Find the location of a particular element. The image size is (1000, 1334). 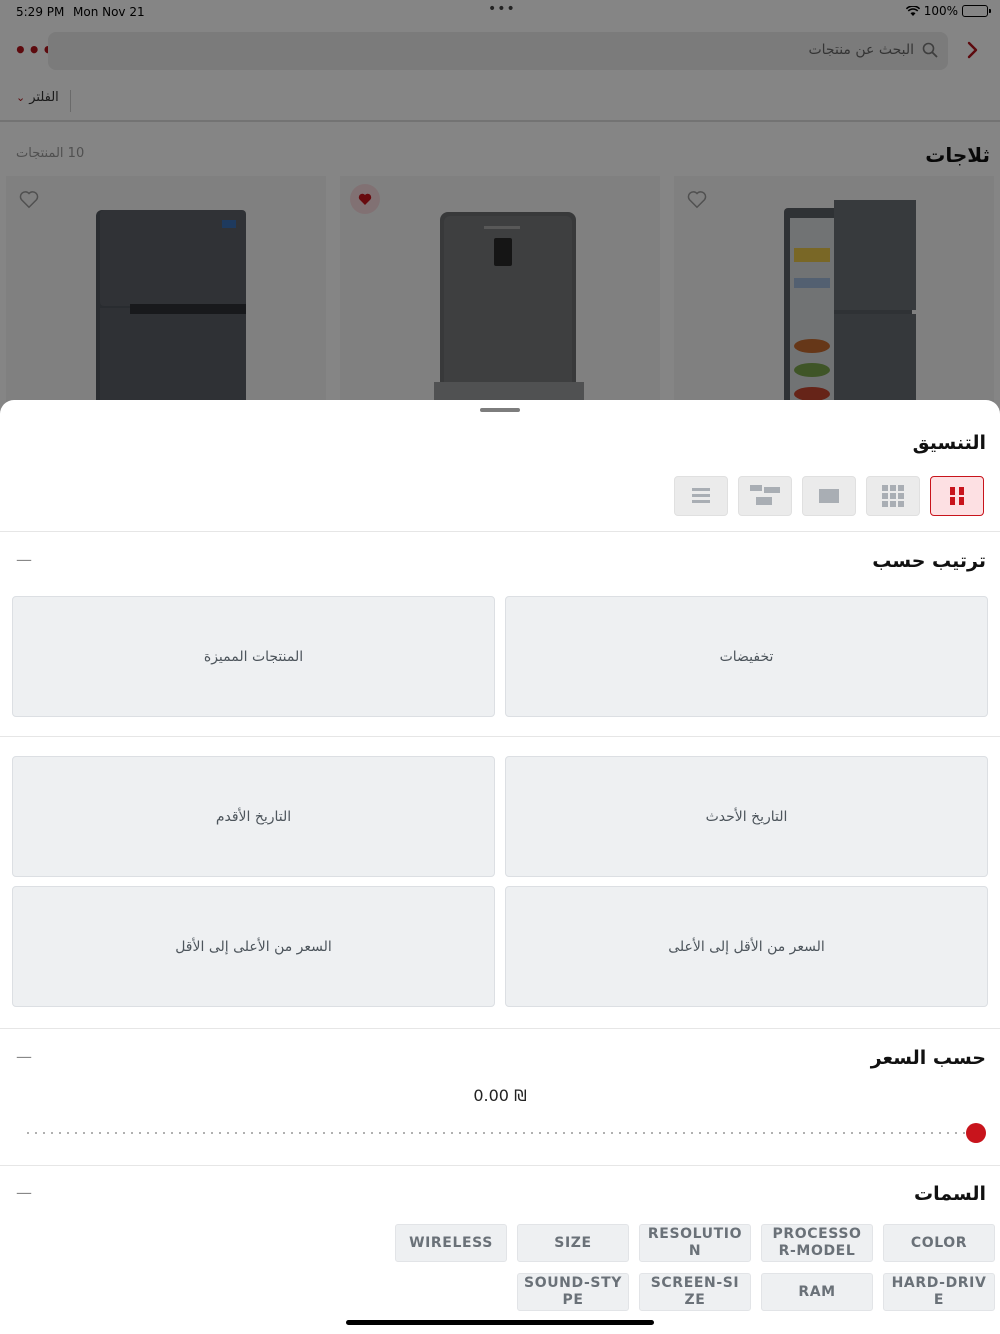

single-column-icon is located at coordinates (829, 496).